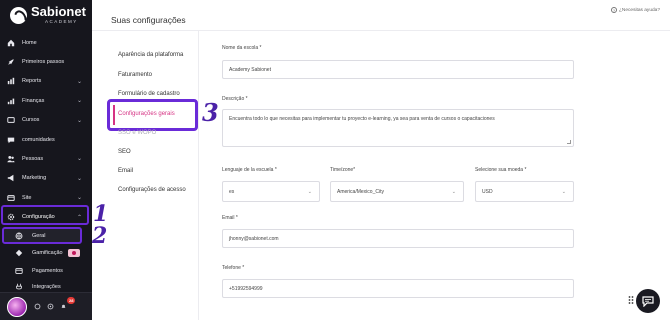  Describe the element at coordinates (124, 152) in the screenshot. I see `settings-nav-seo: SEO` at that location.